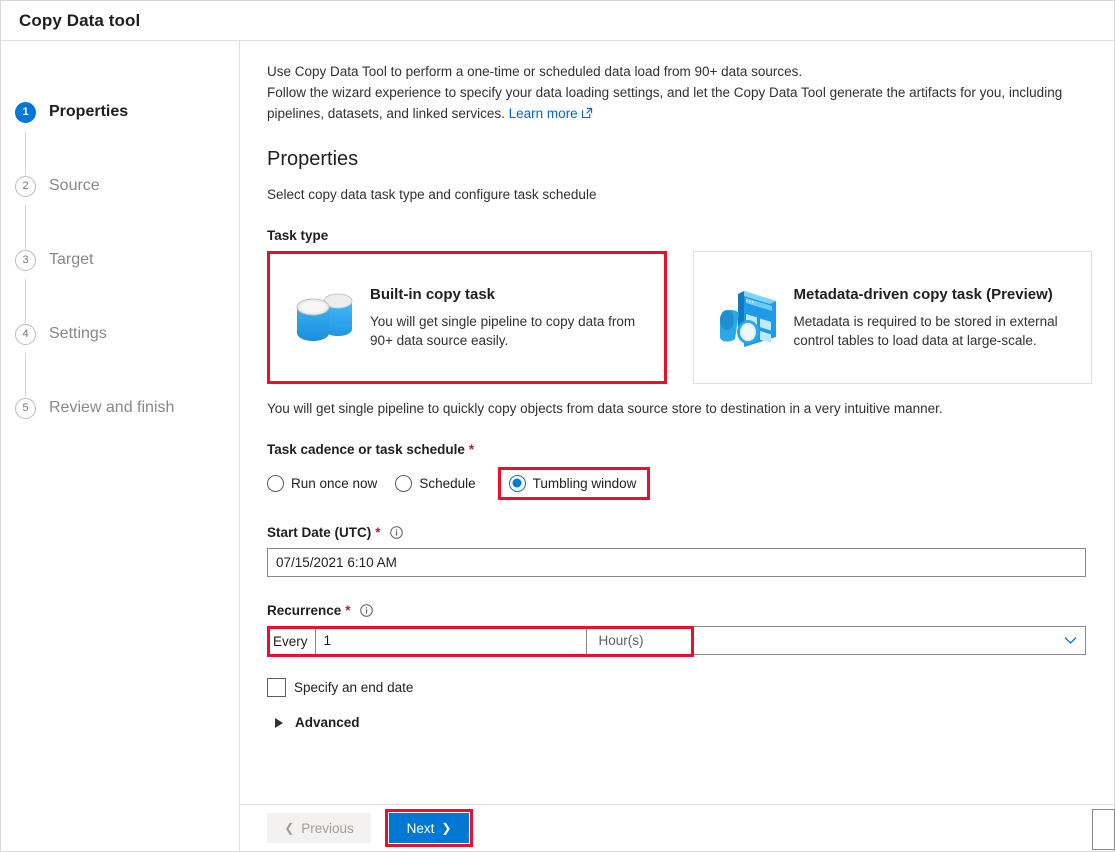 Image resolution: width=1115 pixels, height=852 pixels. Describe the element at coordinates (25, 334) in the screenshot. I see `step-number-badge: 4` at that location.